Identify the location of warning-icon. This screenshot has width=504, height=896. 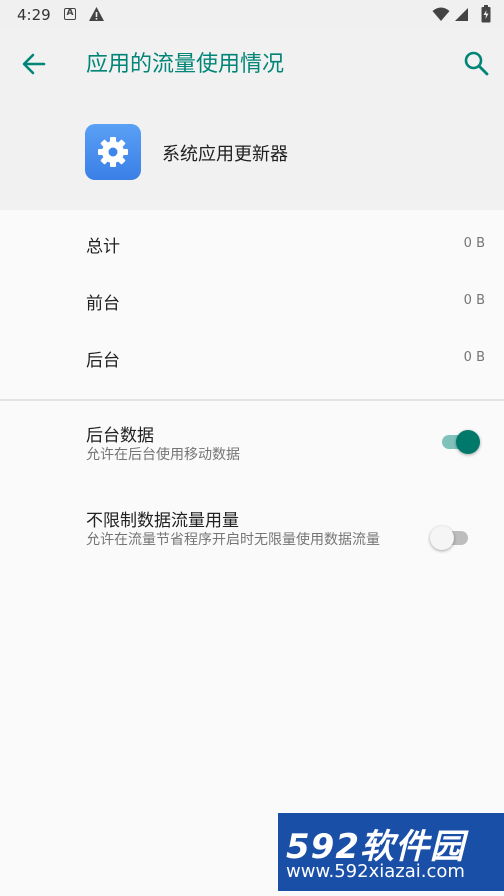
(96, 14).